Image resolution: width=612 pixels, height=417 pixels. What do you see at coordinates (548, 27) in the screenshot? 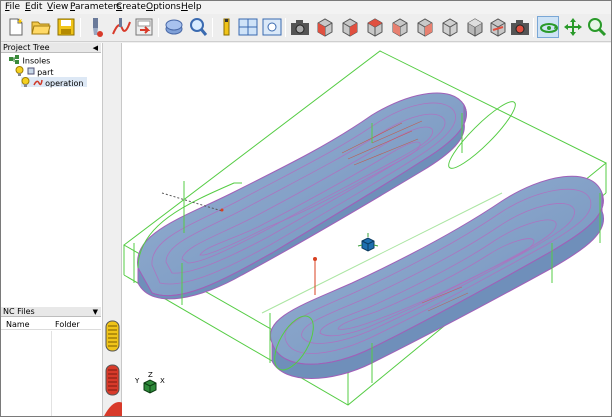
I see `rotate-icon` at bounding box center [548, 27].